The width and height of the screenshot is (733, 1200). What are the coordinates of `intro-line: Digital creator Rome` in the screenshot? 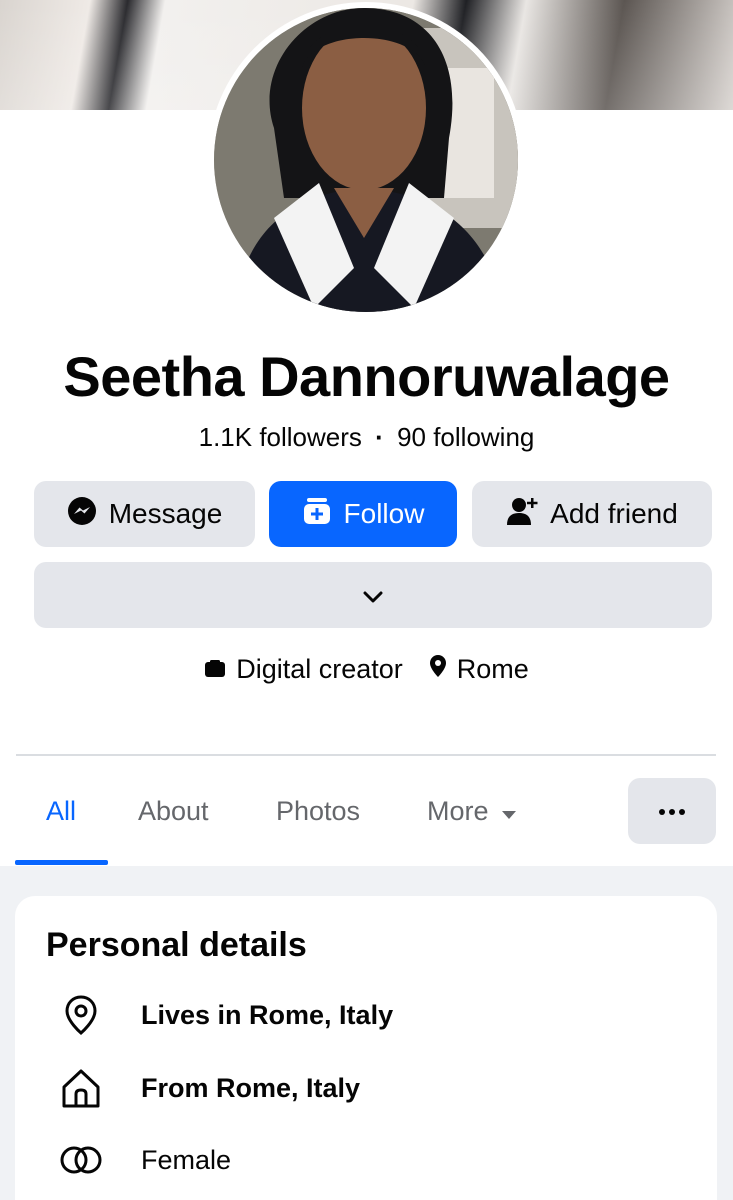 It's located at (366, 669).